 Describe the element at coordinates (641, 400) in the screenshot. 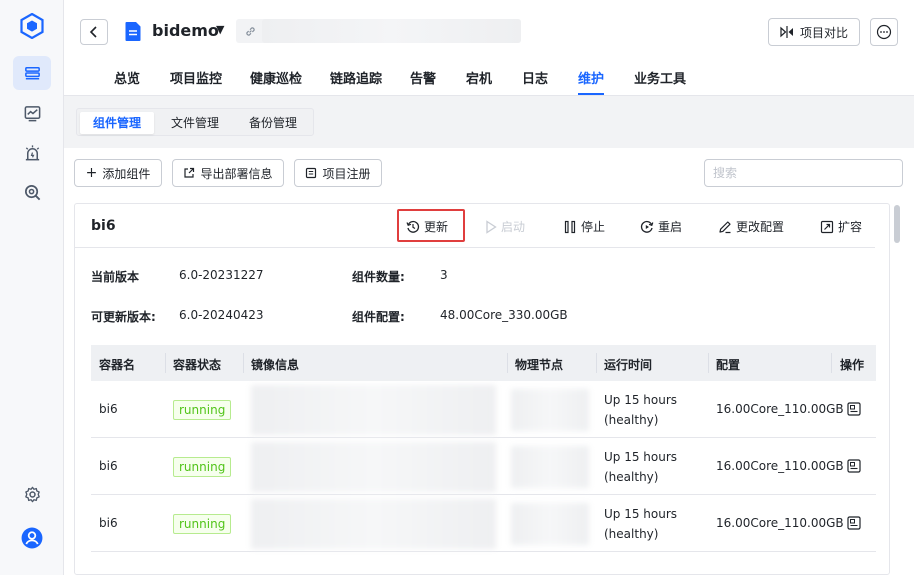

I see `uptime-text: Up 15 hours` at that location.